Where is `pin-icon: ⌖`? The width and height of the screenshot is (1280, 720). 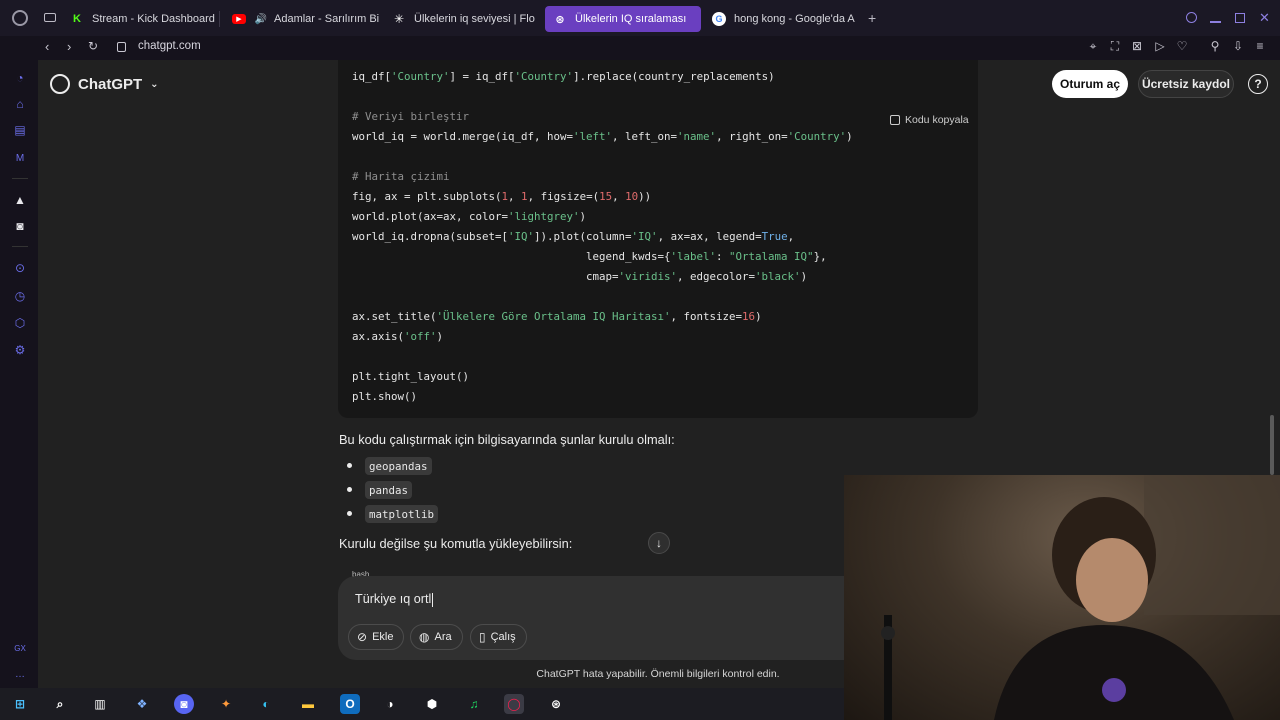
pin-icon: ⌖ is located at coordinates (1093, 46).